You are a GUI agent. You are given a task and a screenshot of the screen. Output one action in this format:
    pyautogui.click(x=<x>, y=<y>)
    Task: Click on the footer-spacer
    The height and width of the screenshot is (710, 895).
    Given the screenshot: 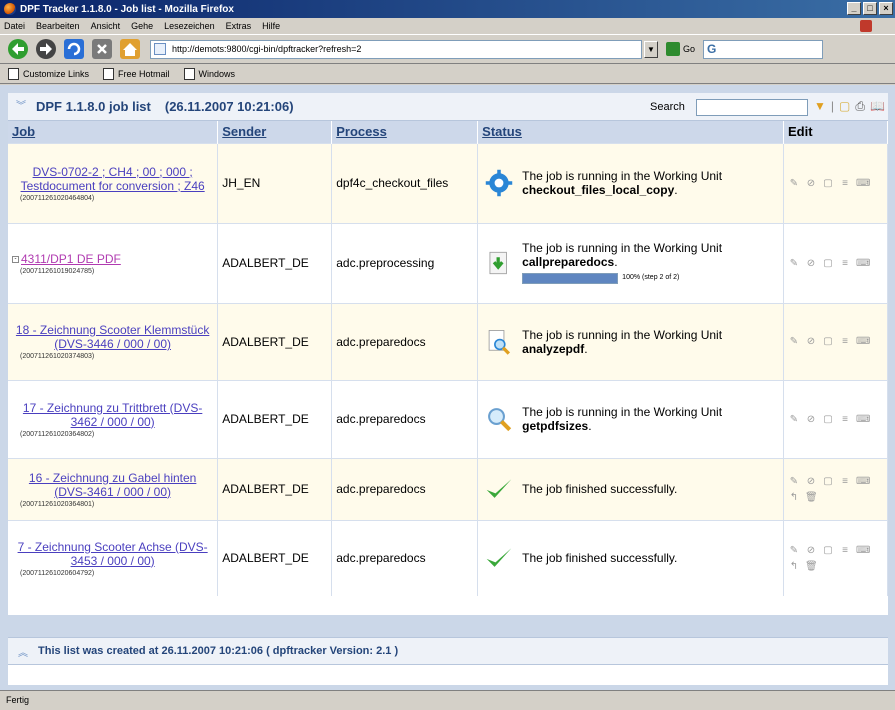 What is the action you would take?
    pyautogui.click(x=448, y=626)
    